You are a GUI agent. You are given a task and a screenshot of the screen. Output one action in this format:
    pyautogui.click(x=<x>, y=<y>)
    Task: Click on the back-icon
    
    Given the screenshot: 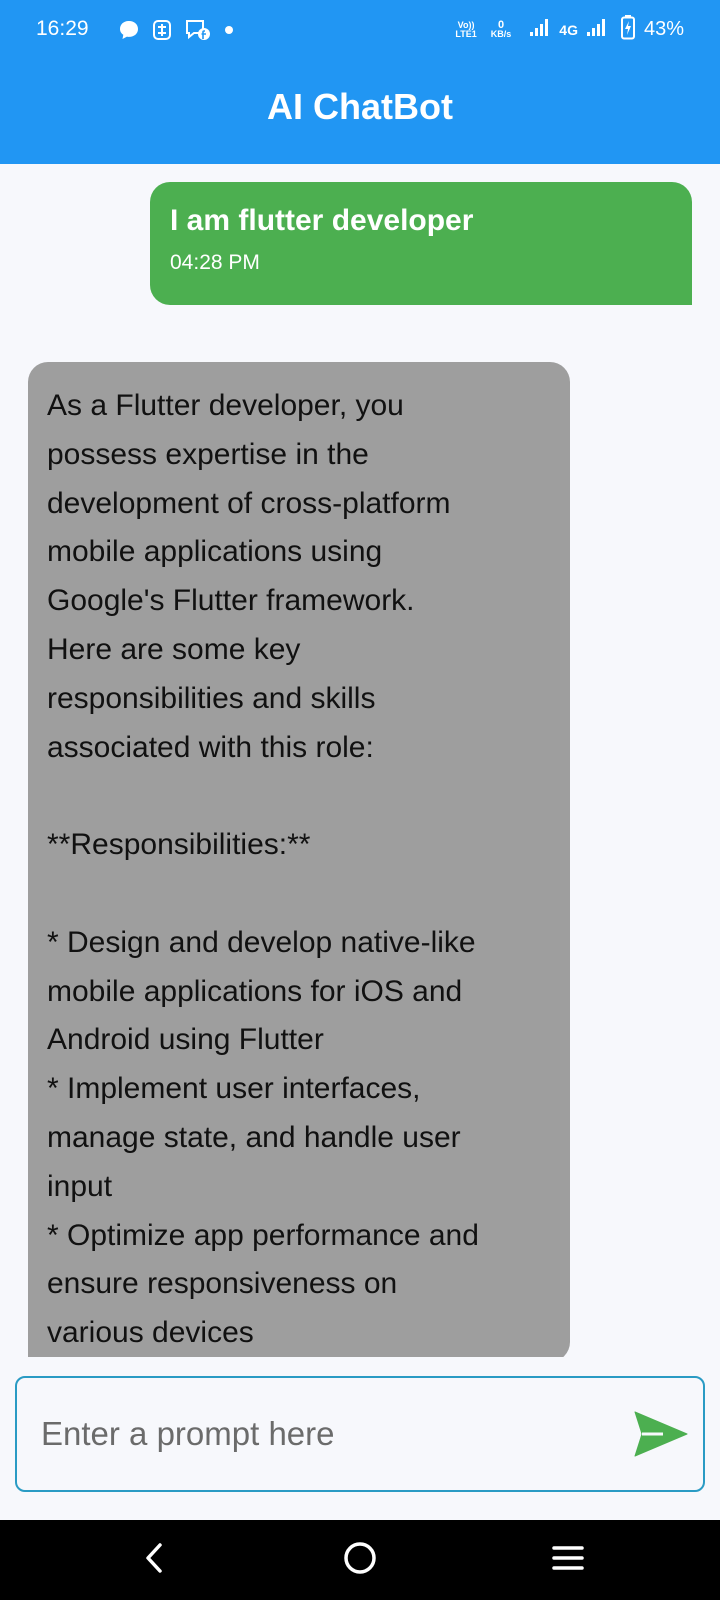 What is the action you would take?
    pyautogui.click(x=154, y=1560)
    